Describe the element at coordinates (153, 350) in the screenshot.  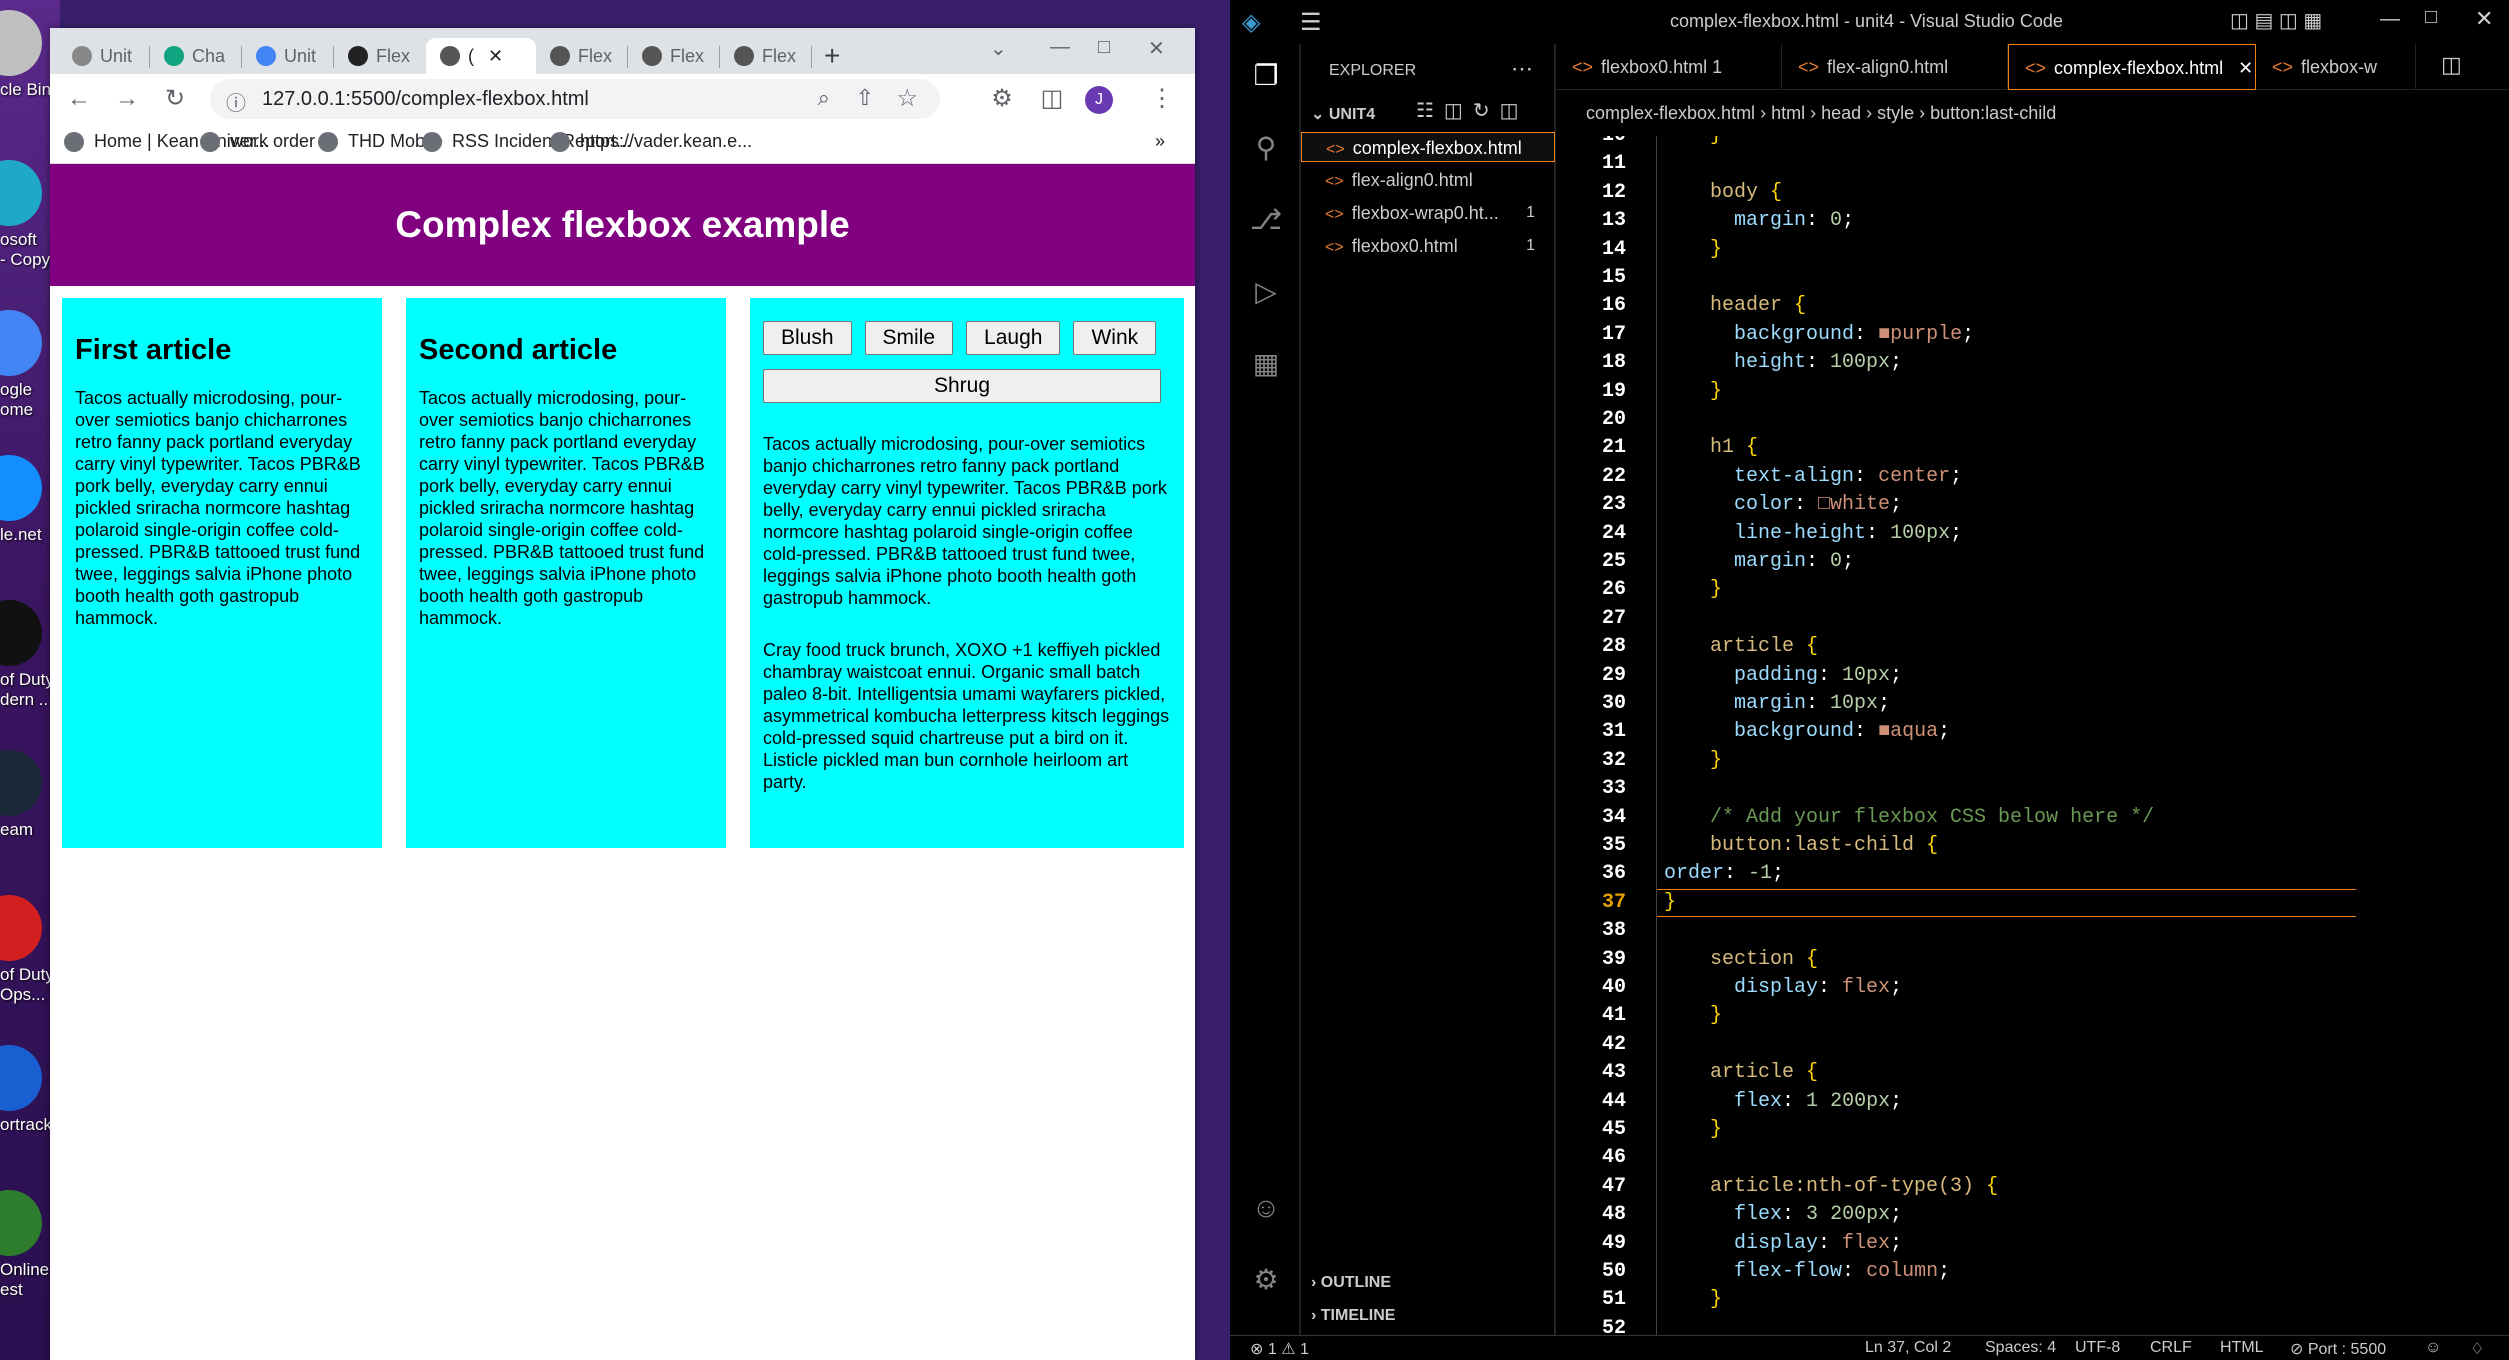
I see `article-title: First article` at that location.